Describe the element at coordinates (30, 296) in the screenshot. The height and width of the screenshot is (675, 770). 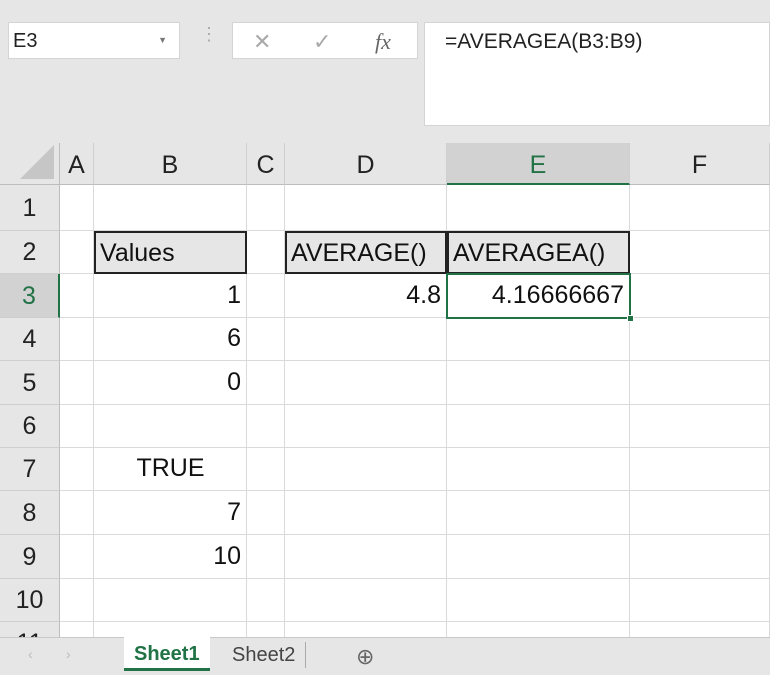
I see `row-header-3: 3` at that location.